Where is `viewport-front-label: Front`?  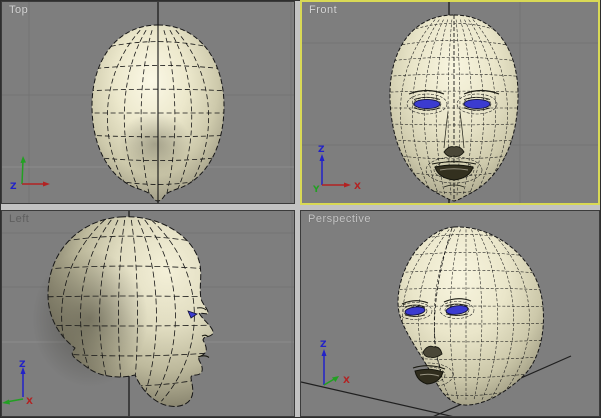
viewport-front-label: Front is located at coordinates (323, 10).